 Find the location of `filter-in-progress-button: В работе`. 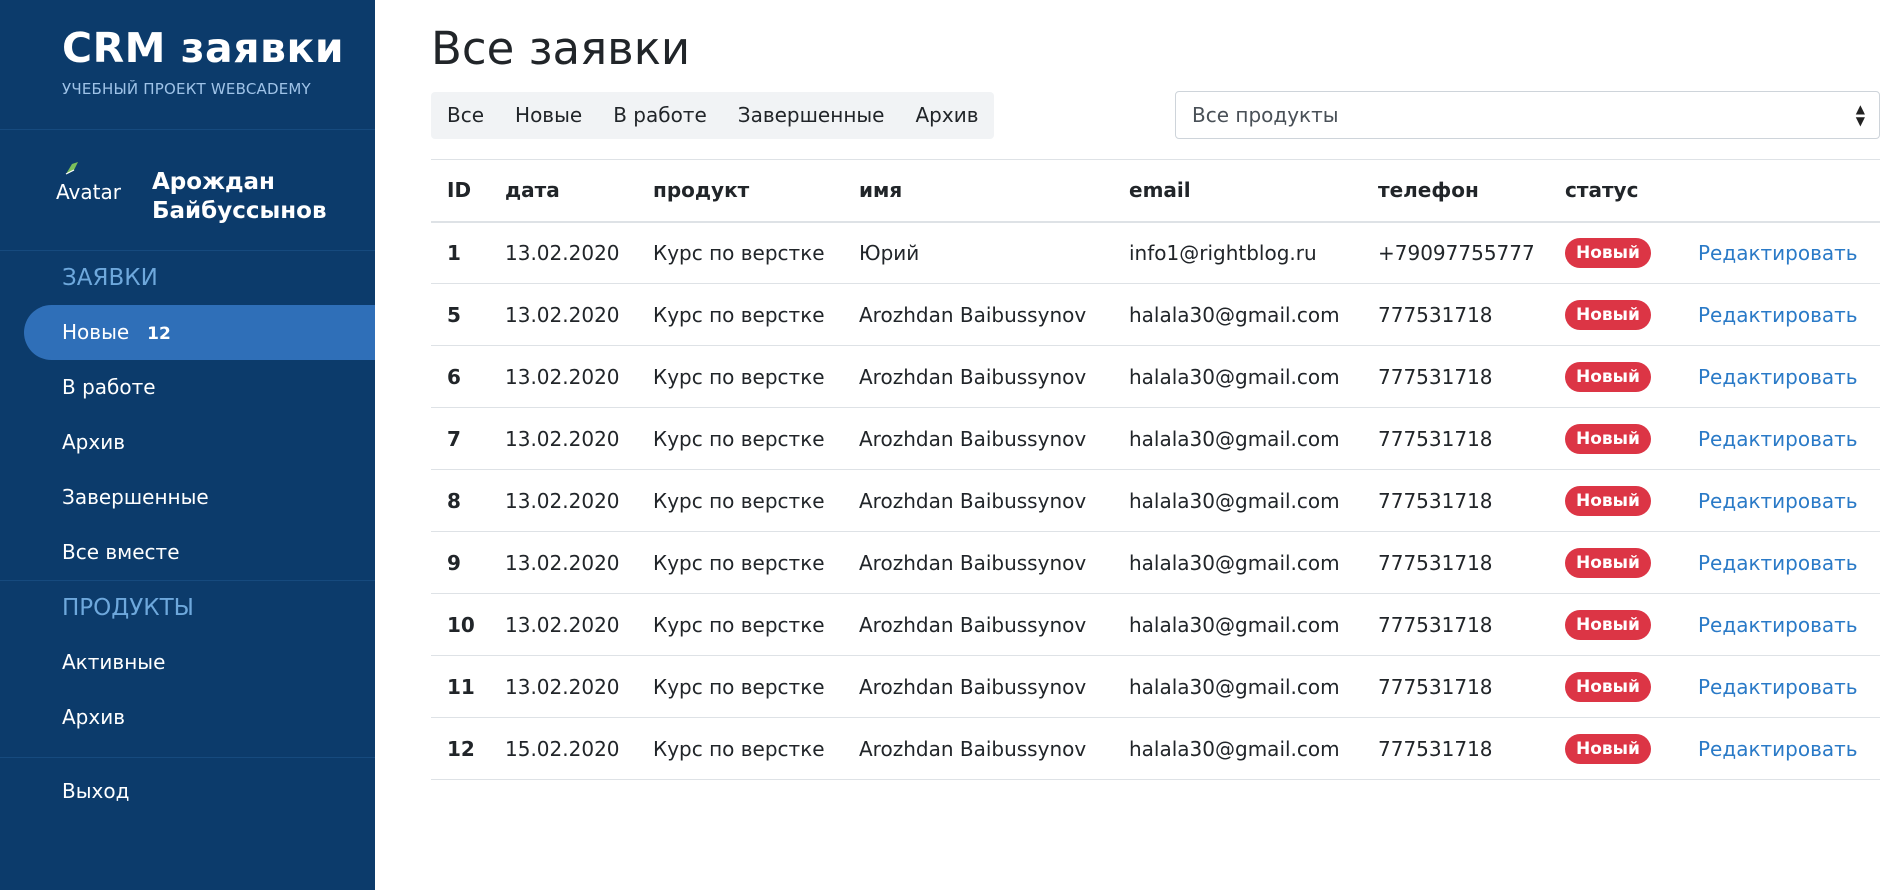

filter-in-progress-button: В работе is located at coordinates (660, 115).